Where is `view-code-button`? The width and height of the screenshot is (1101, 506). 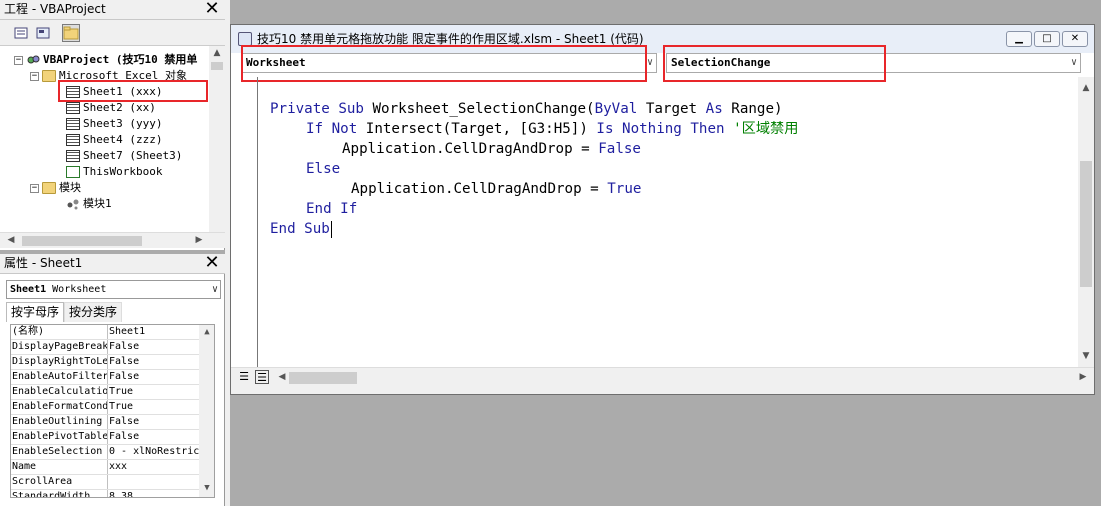 view-code-button is located at coordinates (21, 33).